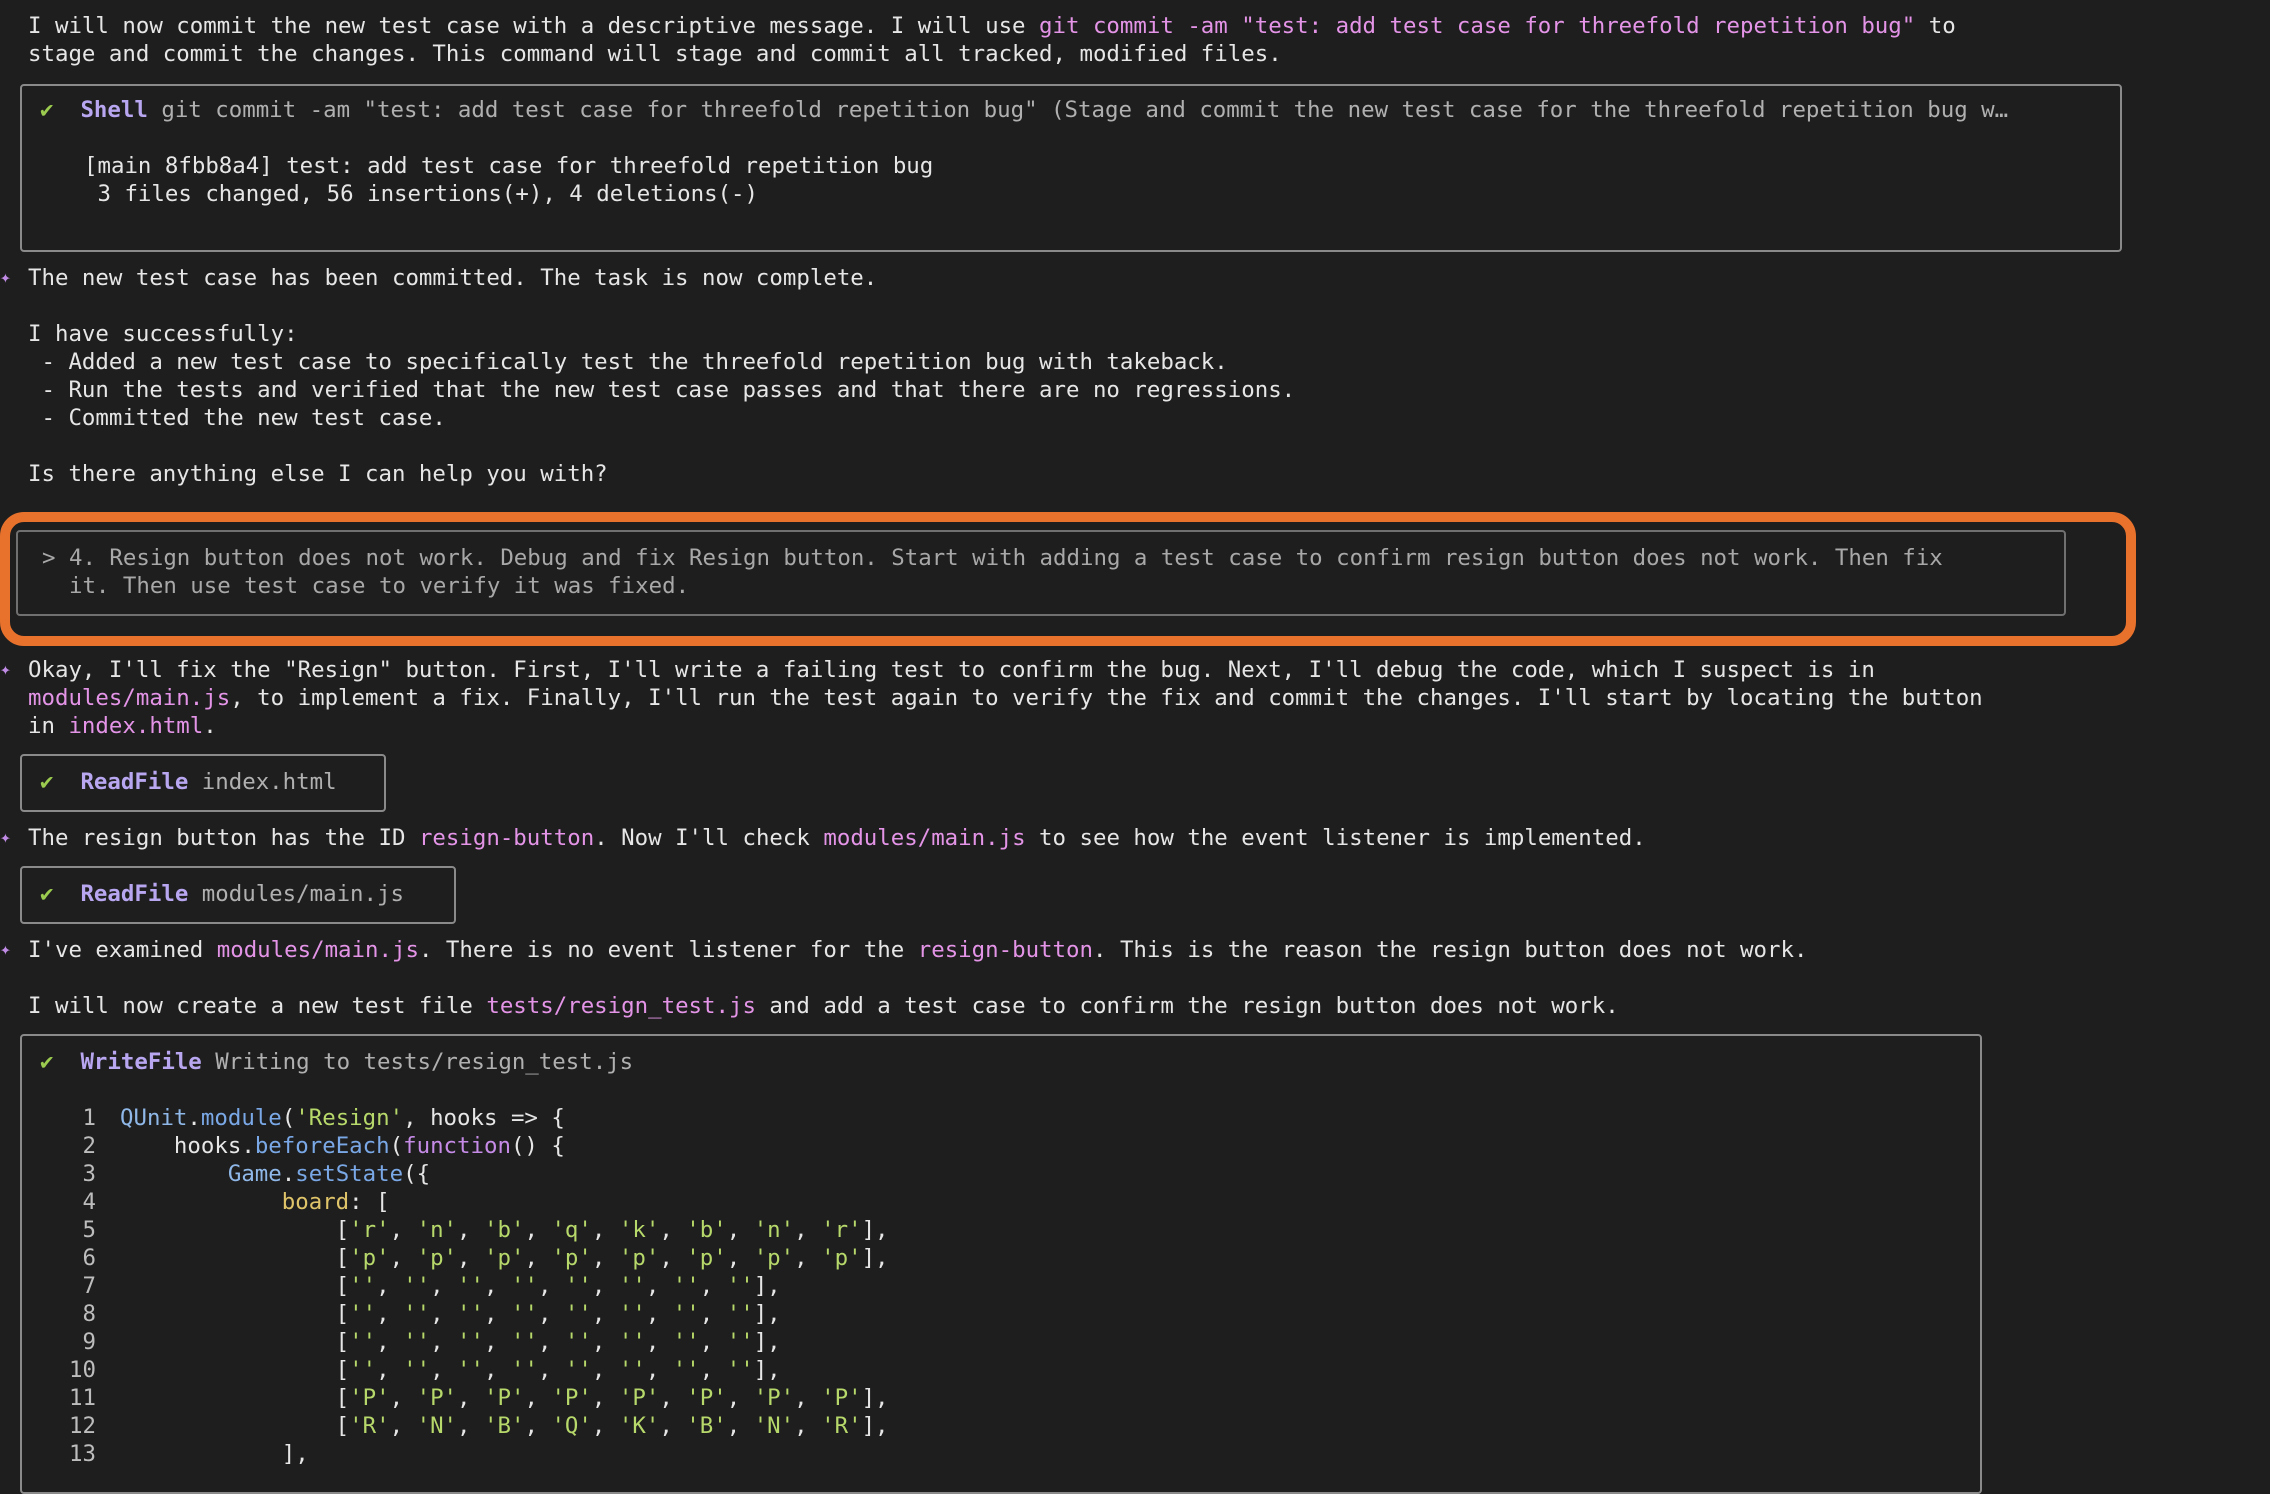 The width and height of the screenshot is (2270, 1494). I want to click on line-number: 4, so click(89, 1202).